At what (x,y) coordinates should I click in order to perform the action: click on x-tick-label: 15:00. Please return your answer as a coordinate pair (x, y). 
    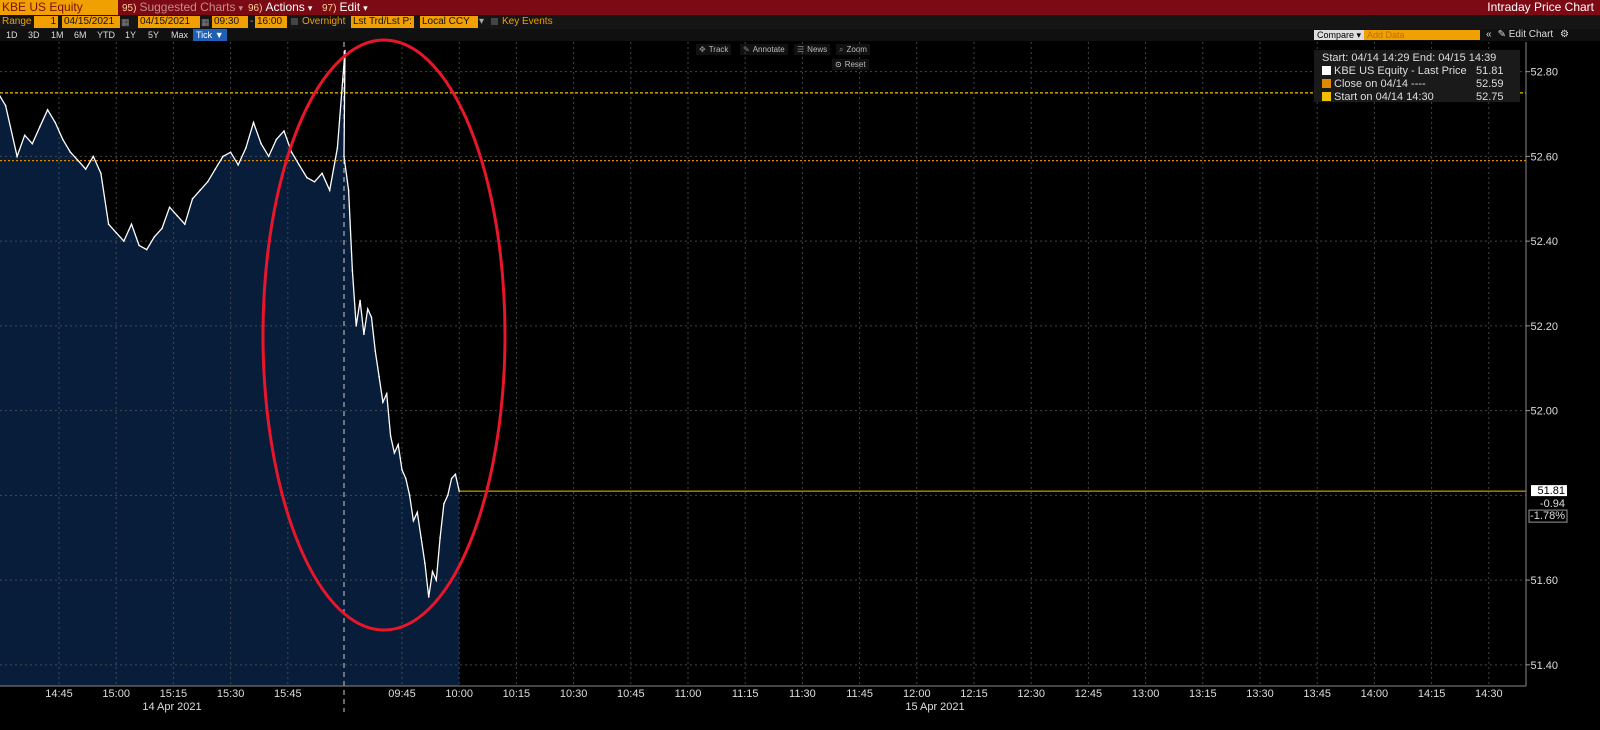
    Looking at the image, I should click on (116, 694).